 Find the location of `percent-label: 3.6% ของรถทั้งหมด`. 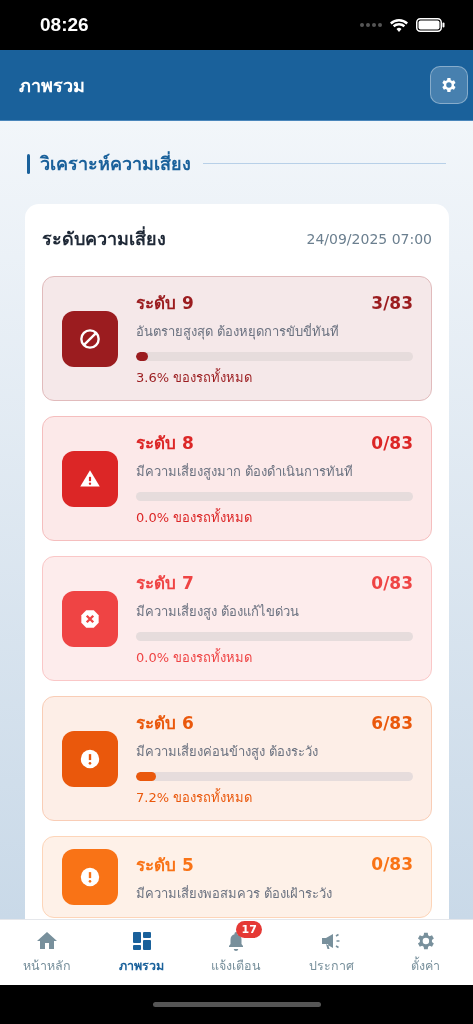

percent-label: 3.6% ของรถทั้งหมด is located at coordinates (195, 377).